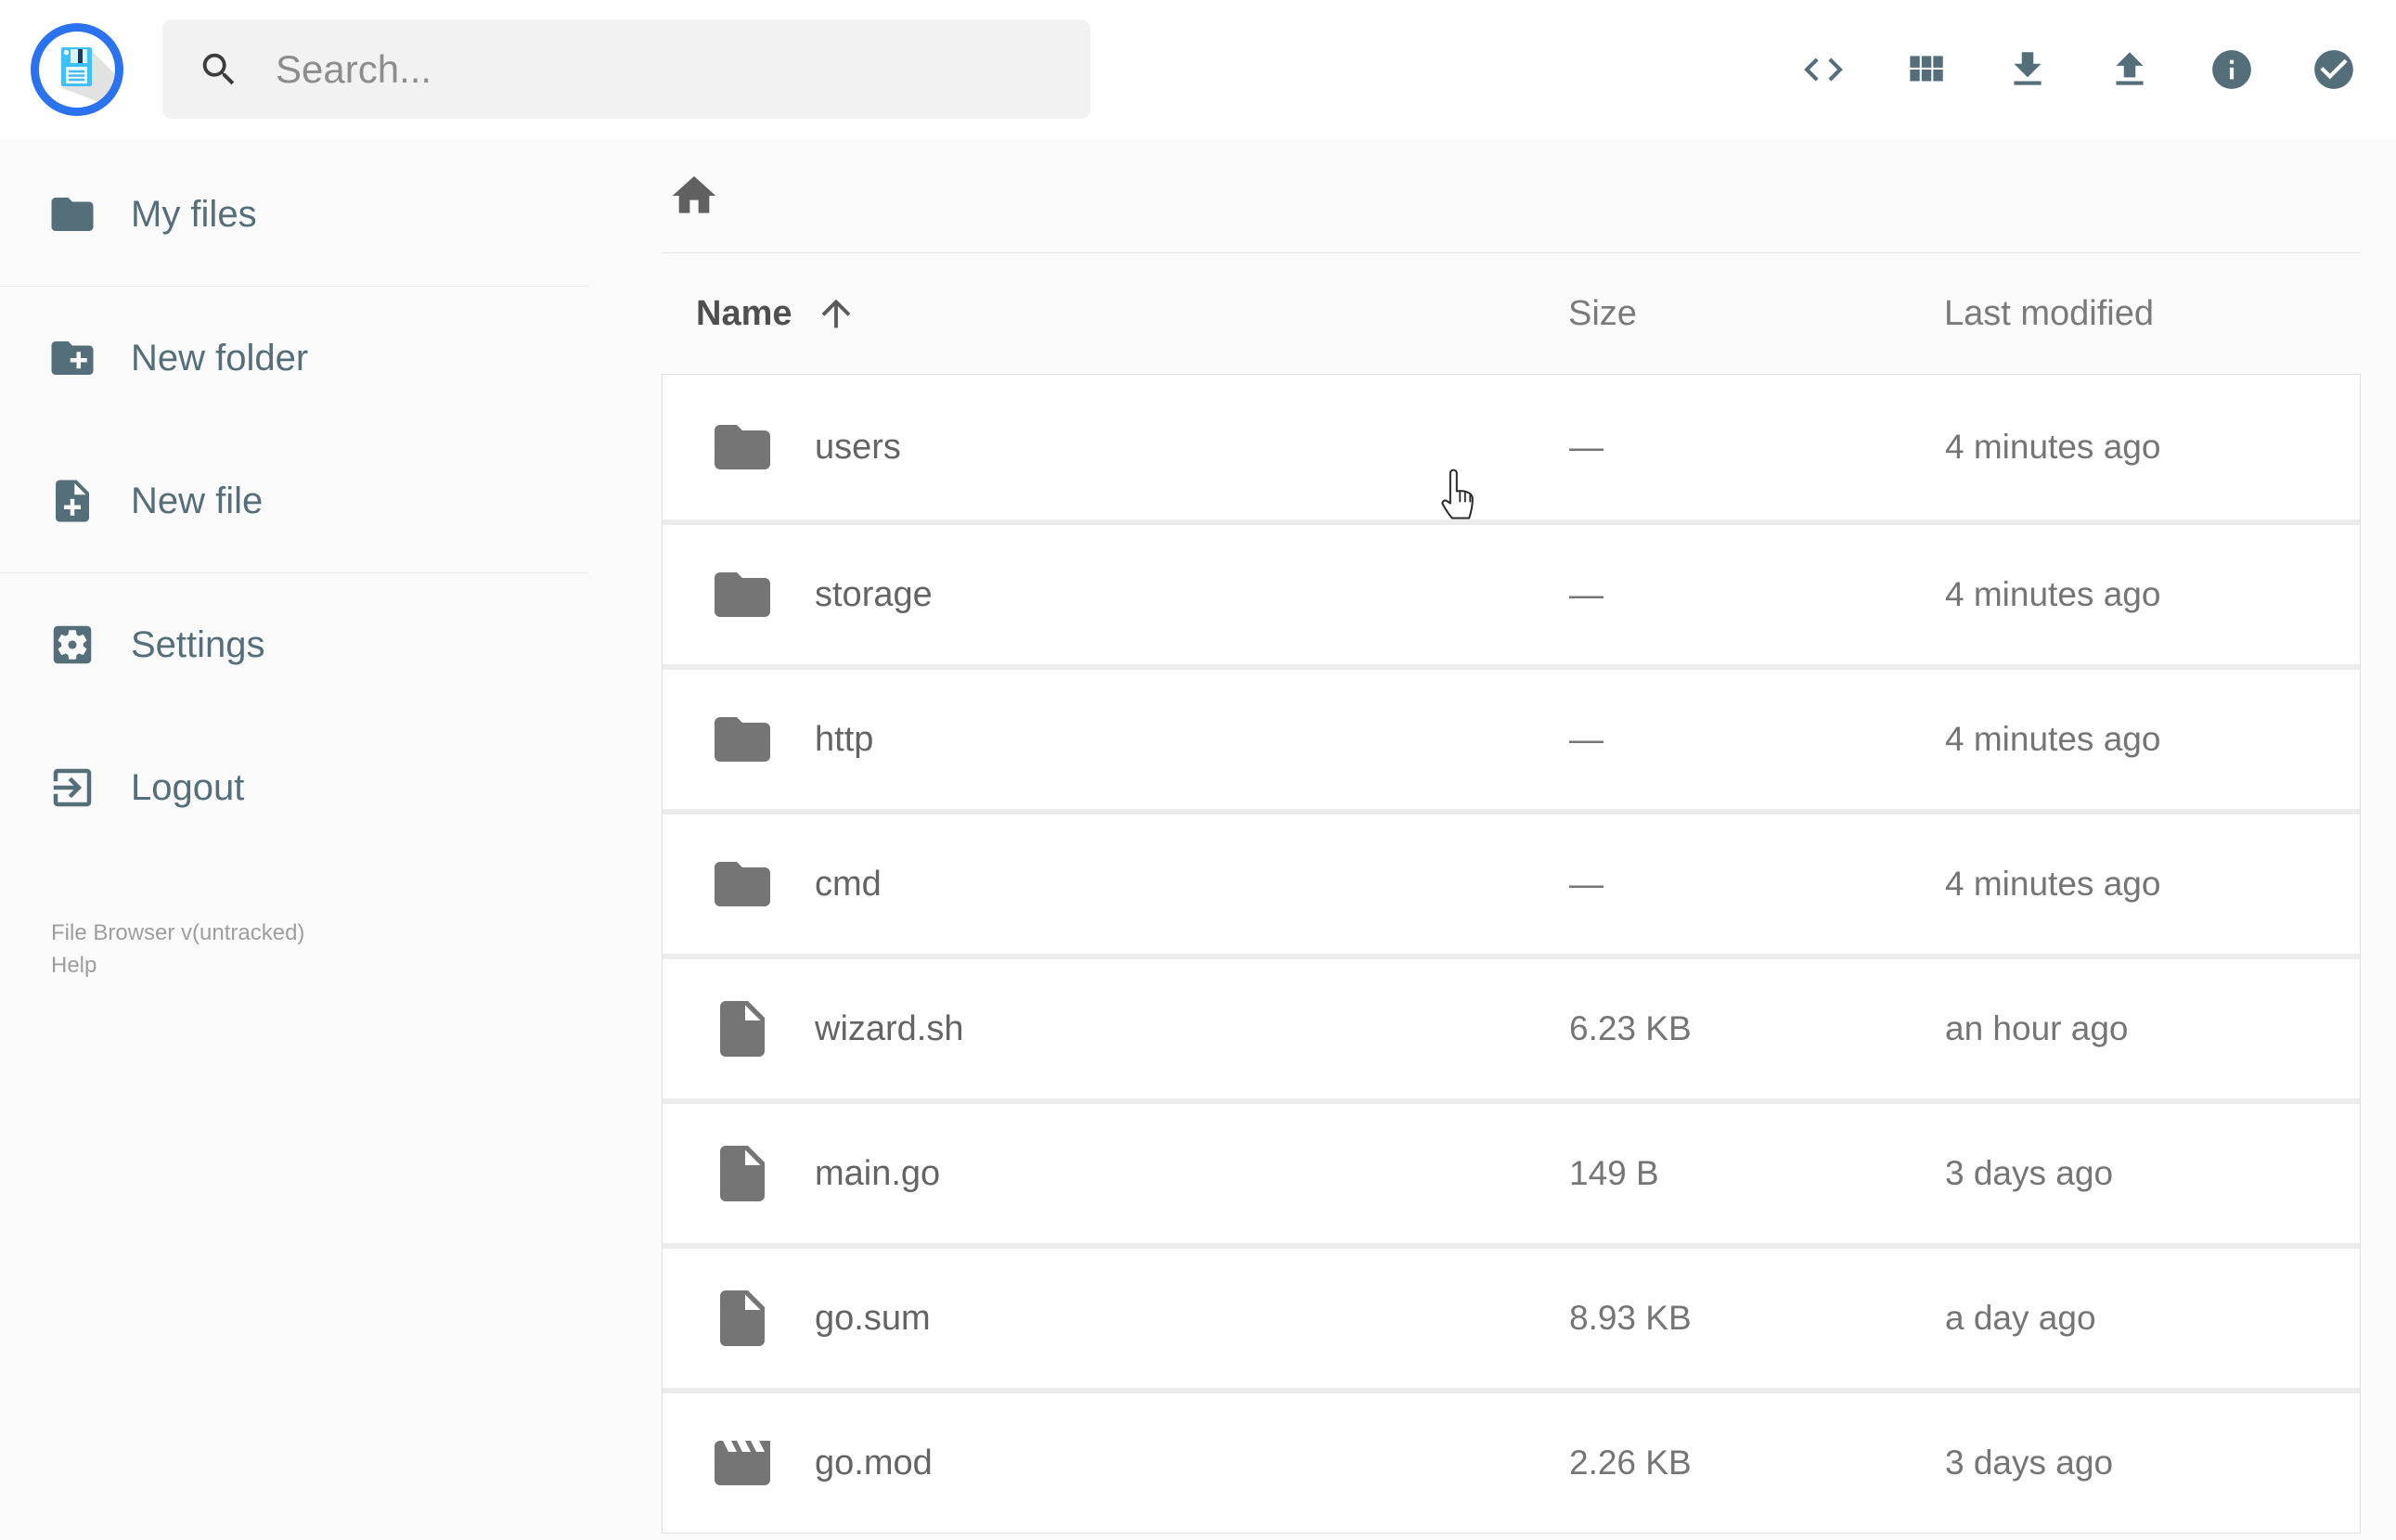 The width and height of the screenshot is (2396, 1540). What do you see at coordinates (178, 932) in the screenshot?
I see `app-version: File Browser v(untracked)` at bounding box center [178, 932].